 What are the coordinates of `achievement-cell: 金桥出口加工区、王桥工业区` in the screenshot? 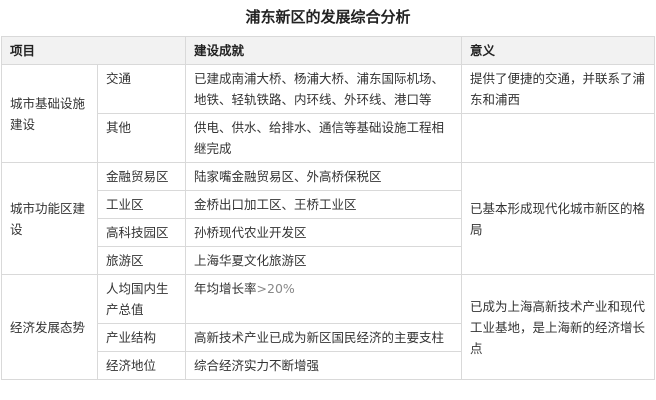 It's located at (324, 204).